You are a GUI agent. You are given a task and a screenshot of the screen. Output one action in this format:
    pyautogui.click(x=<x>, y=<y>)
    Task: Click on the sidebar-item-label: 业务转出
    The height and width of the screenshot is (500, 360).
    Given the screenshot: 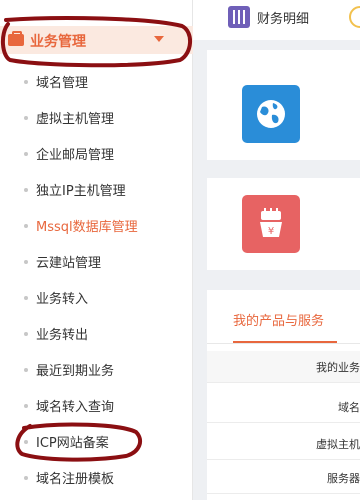 What is the action you would take?
    pyautogui.click(x=62, y=335)
    